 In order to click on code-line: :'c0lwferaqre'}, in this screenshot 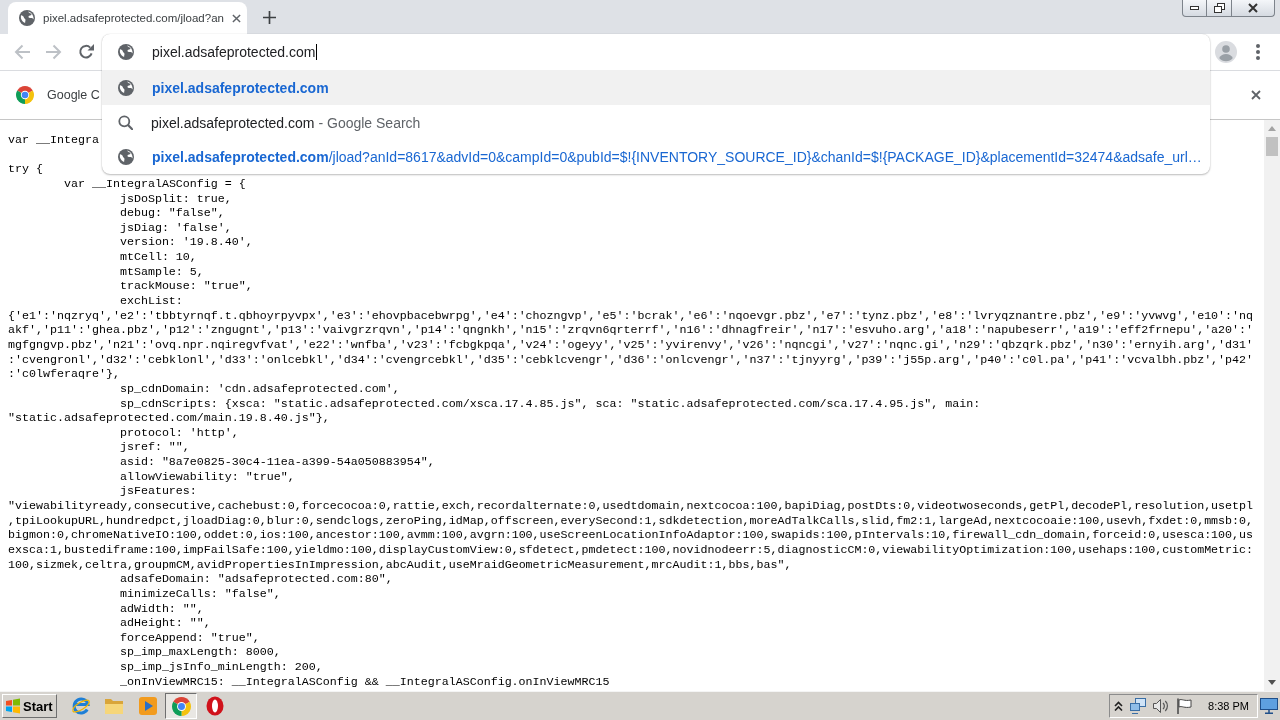, I will do `click(64, 374)`.